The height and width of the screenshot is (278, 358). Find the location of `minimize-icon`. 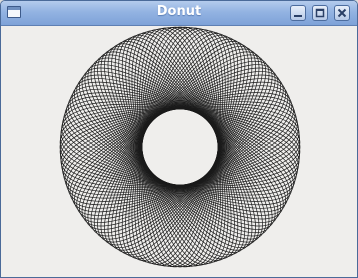

minimize-icon is located at coordinates (298, 16).